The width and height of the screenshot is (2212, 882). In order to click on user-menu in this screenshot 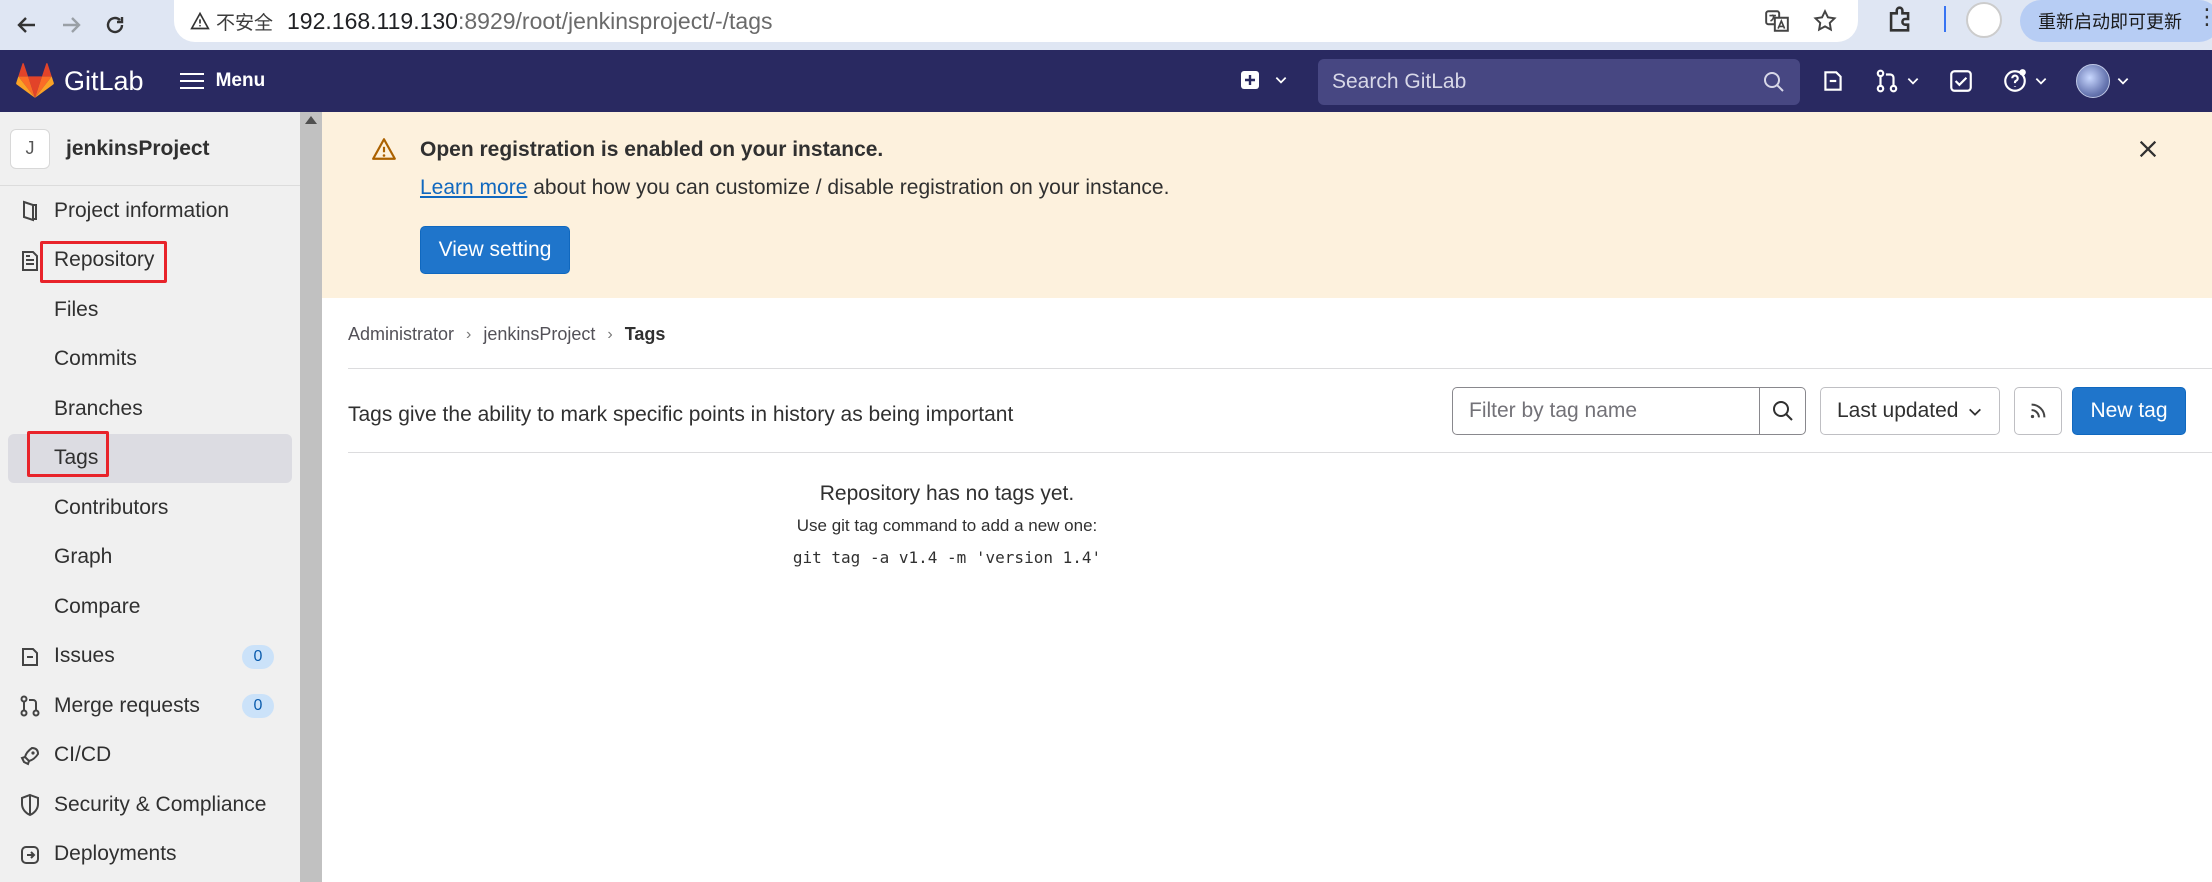, I will do `click(2103, 81)`.